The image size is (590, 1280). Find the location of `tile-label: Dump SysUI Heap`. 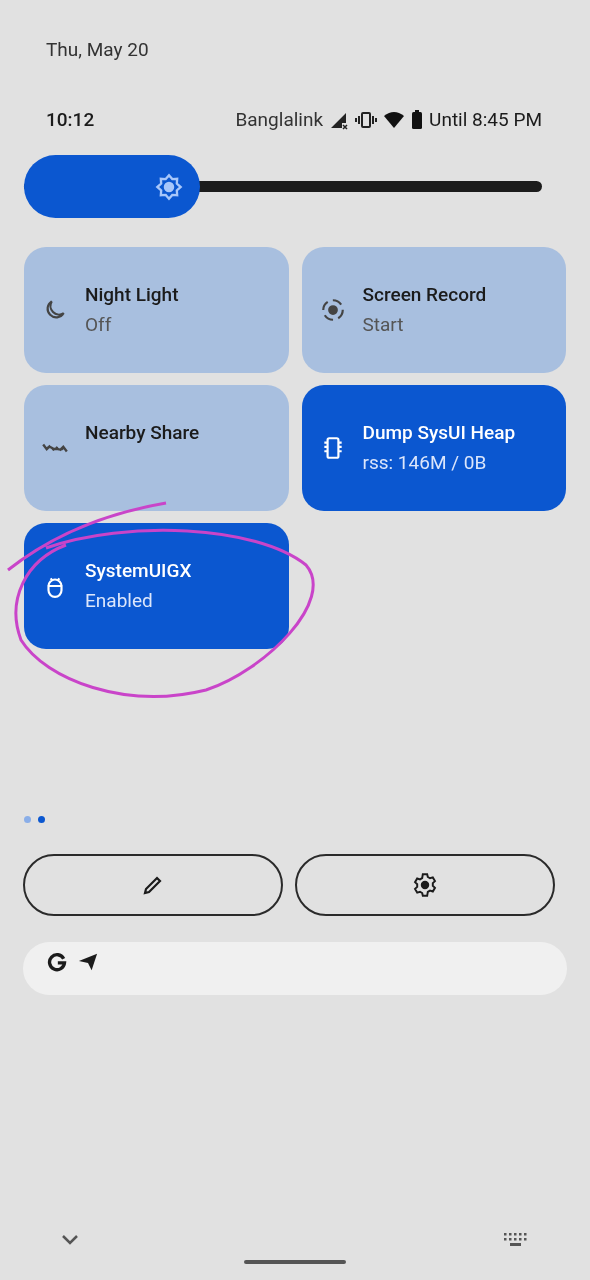

tile-label: Dump SysUI Heap is located at coordinates (439, 433).